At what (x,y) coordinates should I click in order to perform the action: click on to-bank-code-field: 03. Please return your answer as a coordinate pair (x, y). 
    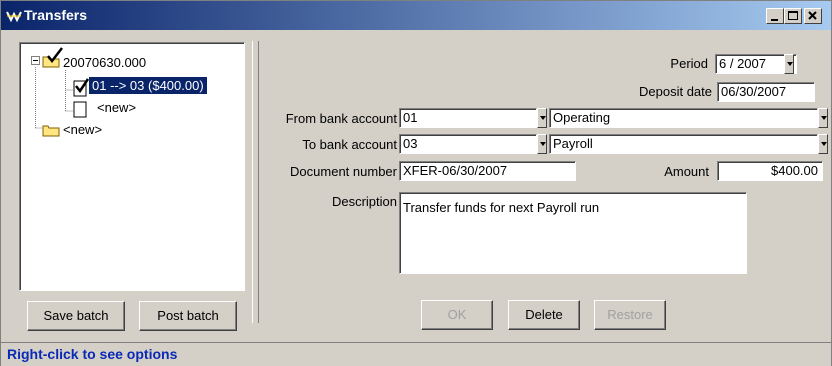
    Looking at the image, I should click on (468, 144).